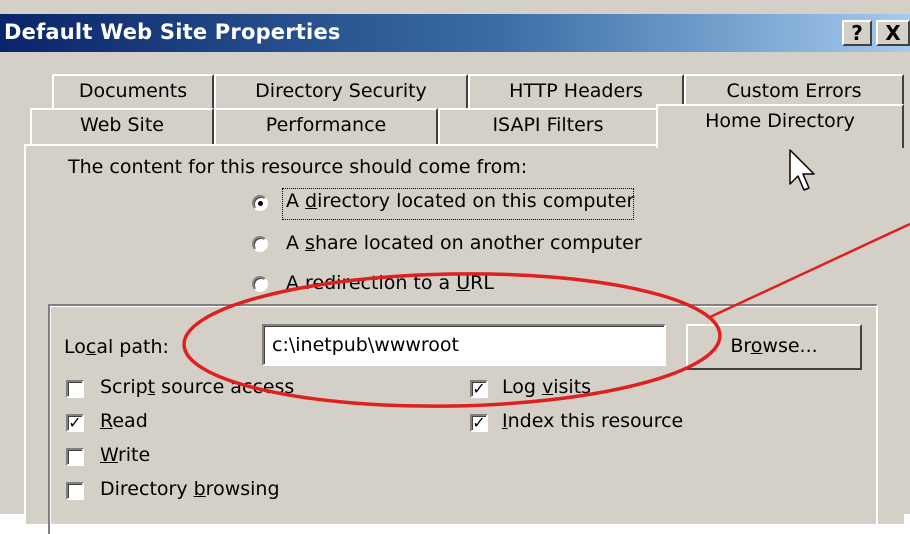  Describe the element at coordinates (133, 91) in the screenshot. I see `tab-documents: Documents` at that location.